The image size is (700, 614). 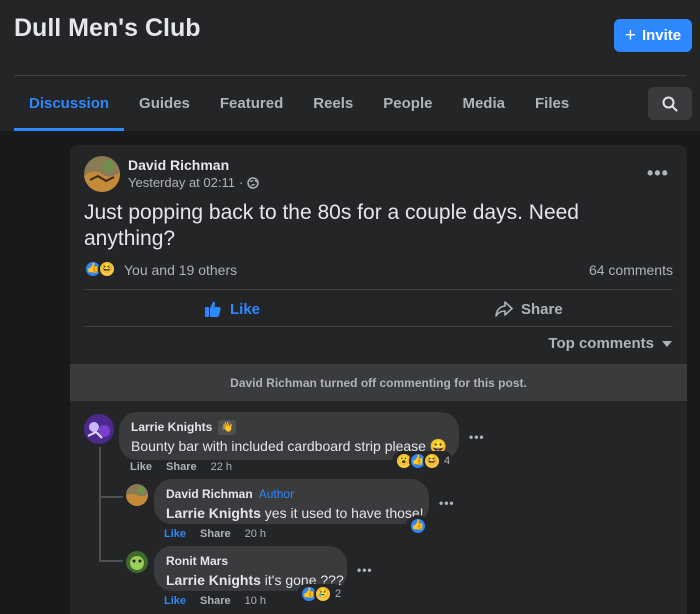 I want to click on tab-media: Media, so click(x=483, y=103).